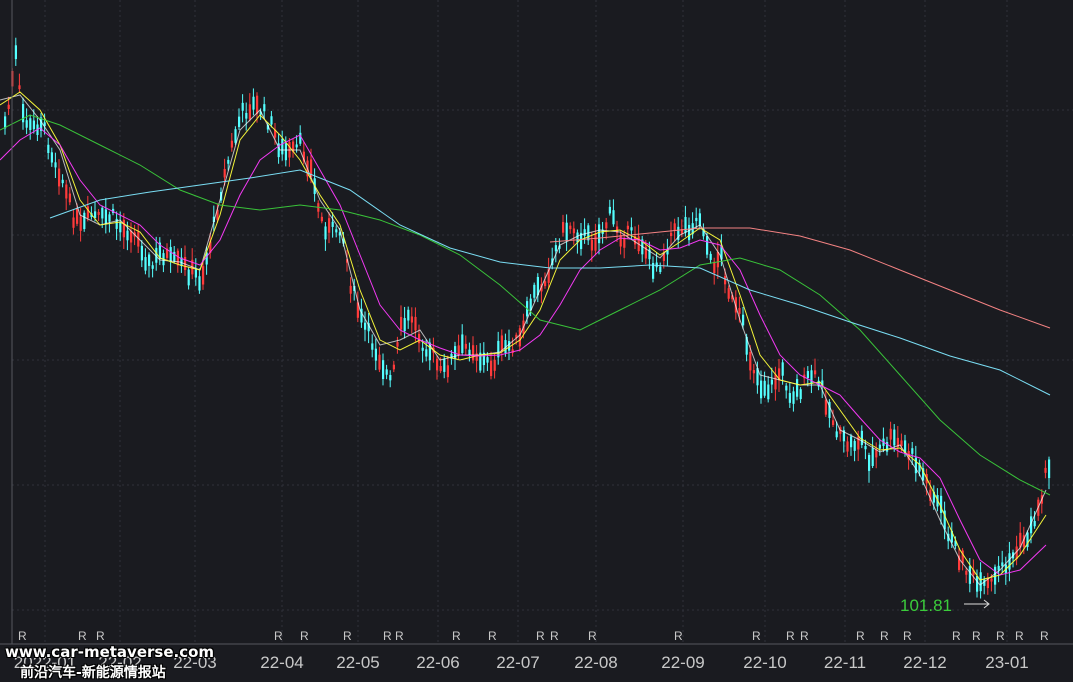  I want to click on x-tick-label-9: 22-10, so click(764, 662).